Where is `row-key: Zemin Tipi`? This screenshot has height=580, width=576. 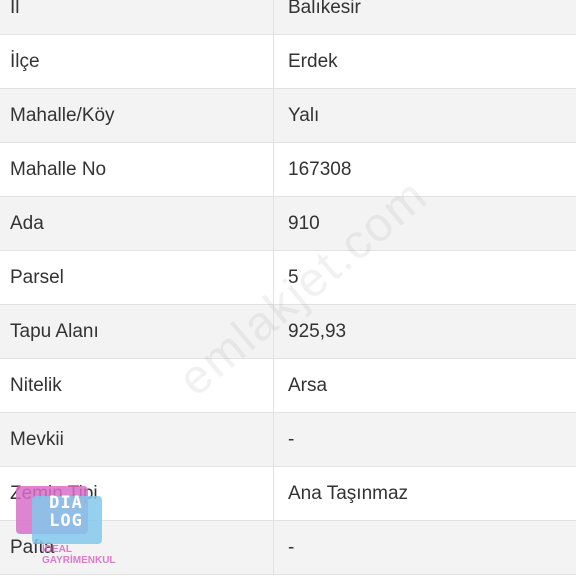
row-key: Zemin Tipi is located at coordinates (137, 493).